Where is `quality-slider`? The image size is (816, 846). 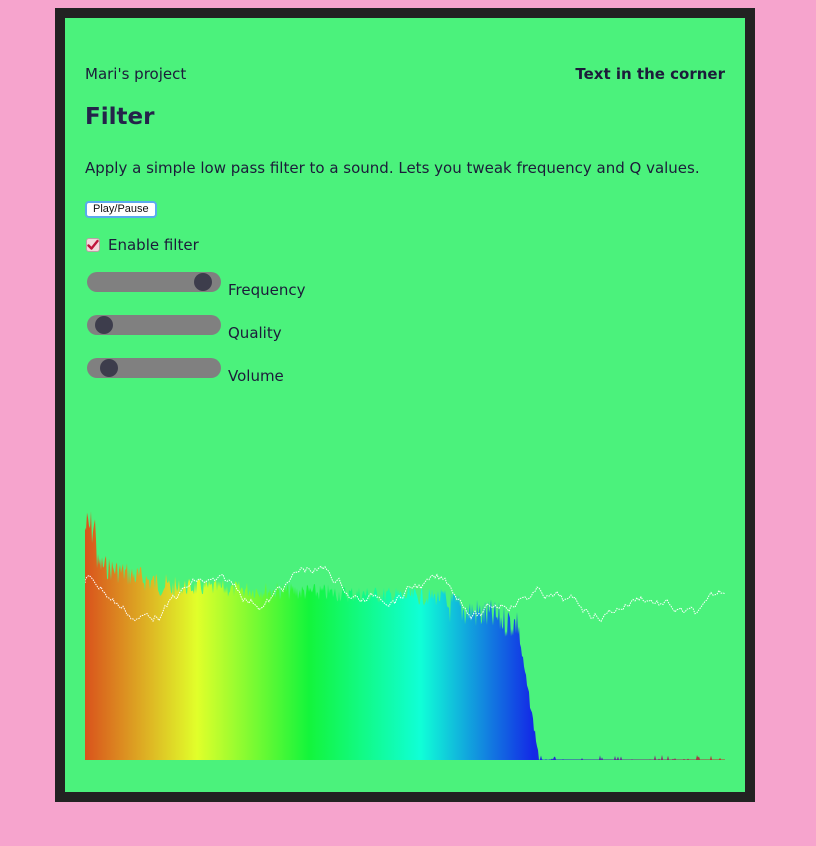
quality-slider is located at coordinates (154, 325).